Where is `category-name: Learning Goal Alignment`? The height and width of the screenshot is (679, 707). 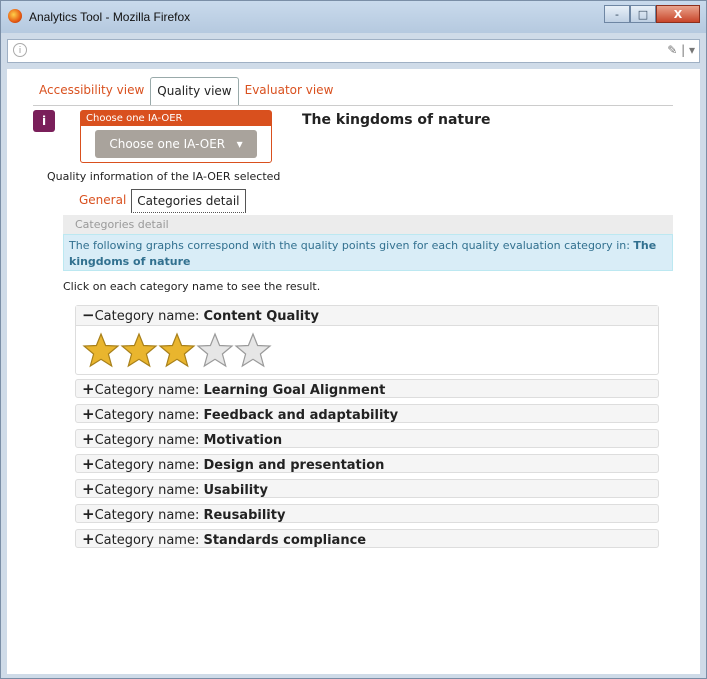 category-name: Learning Goal Alignment is located at coordinates (294, 390).